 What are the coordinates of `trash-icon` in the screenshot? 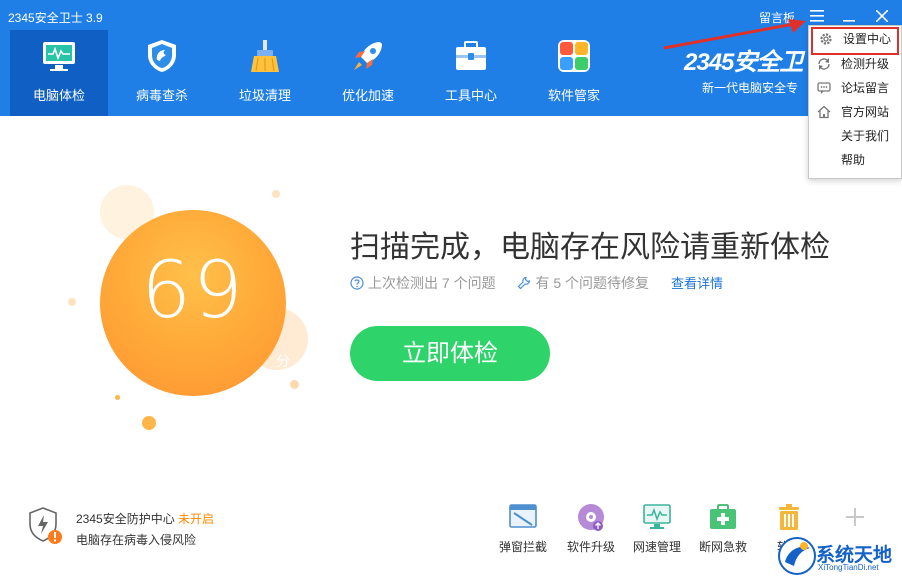 It's located at (789, 517).